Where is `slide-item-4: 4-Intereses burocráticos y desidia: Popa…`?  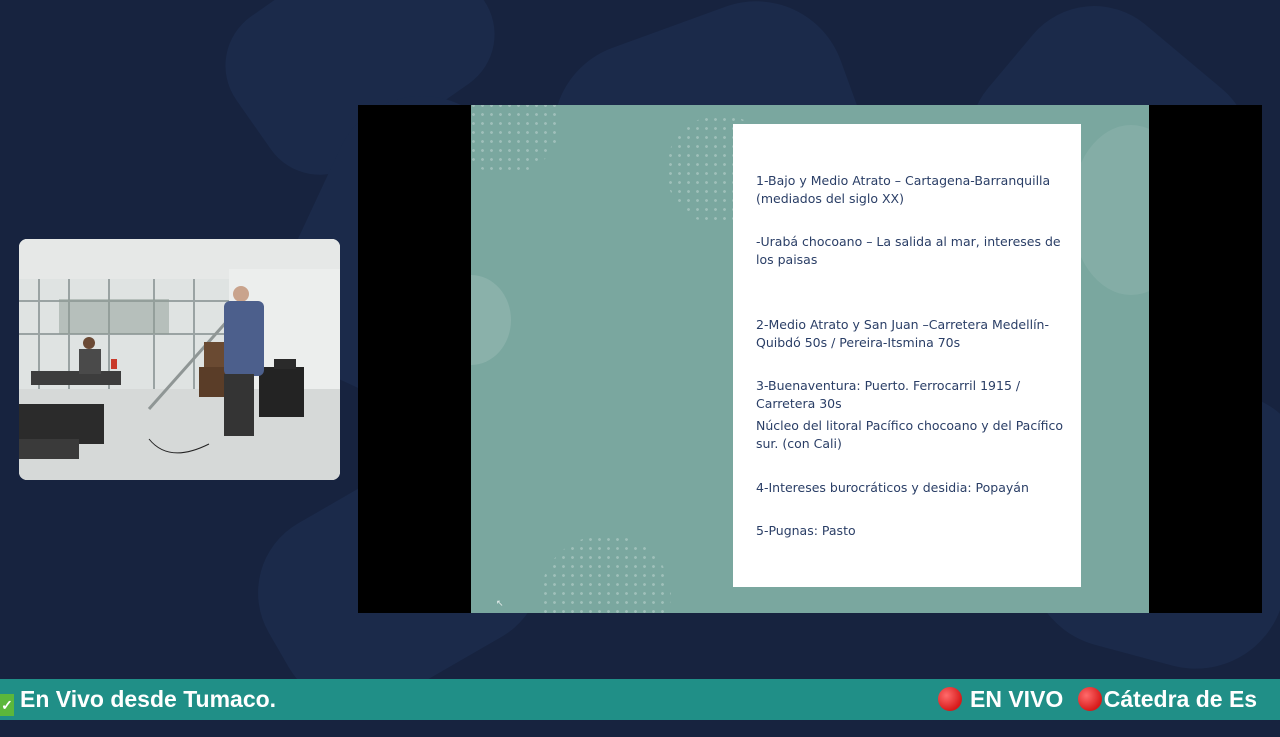 slide-item-4: 4-Intereses burocráticos y desidia: Popa… is located at coordinates (892, 487).